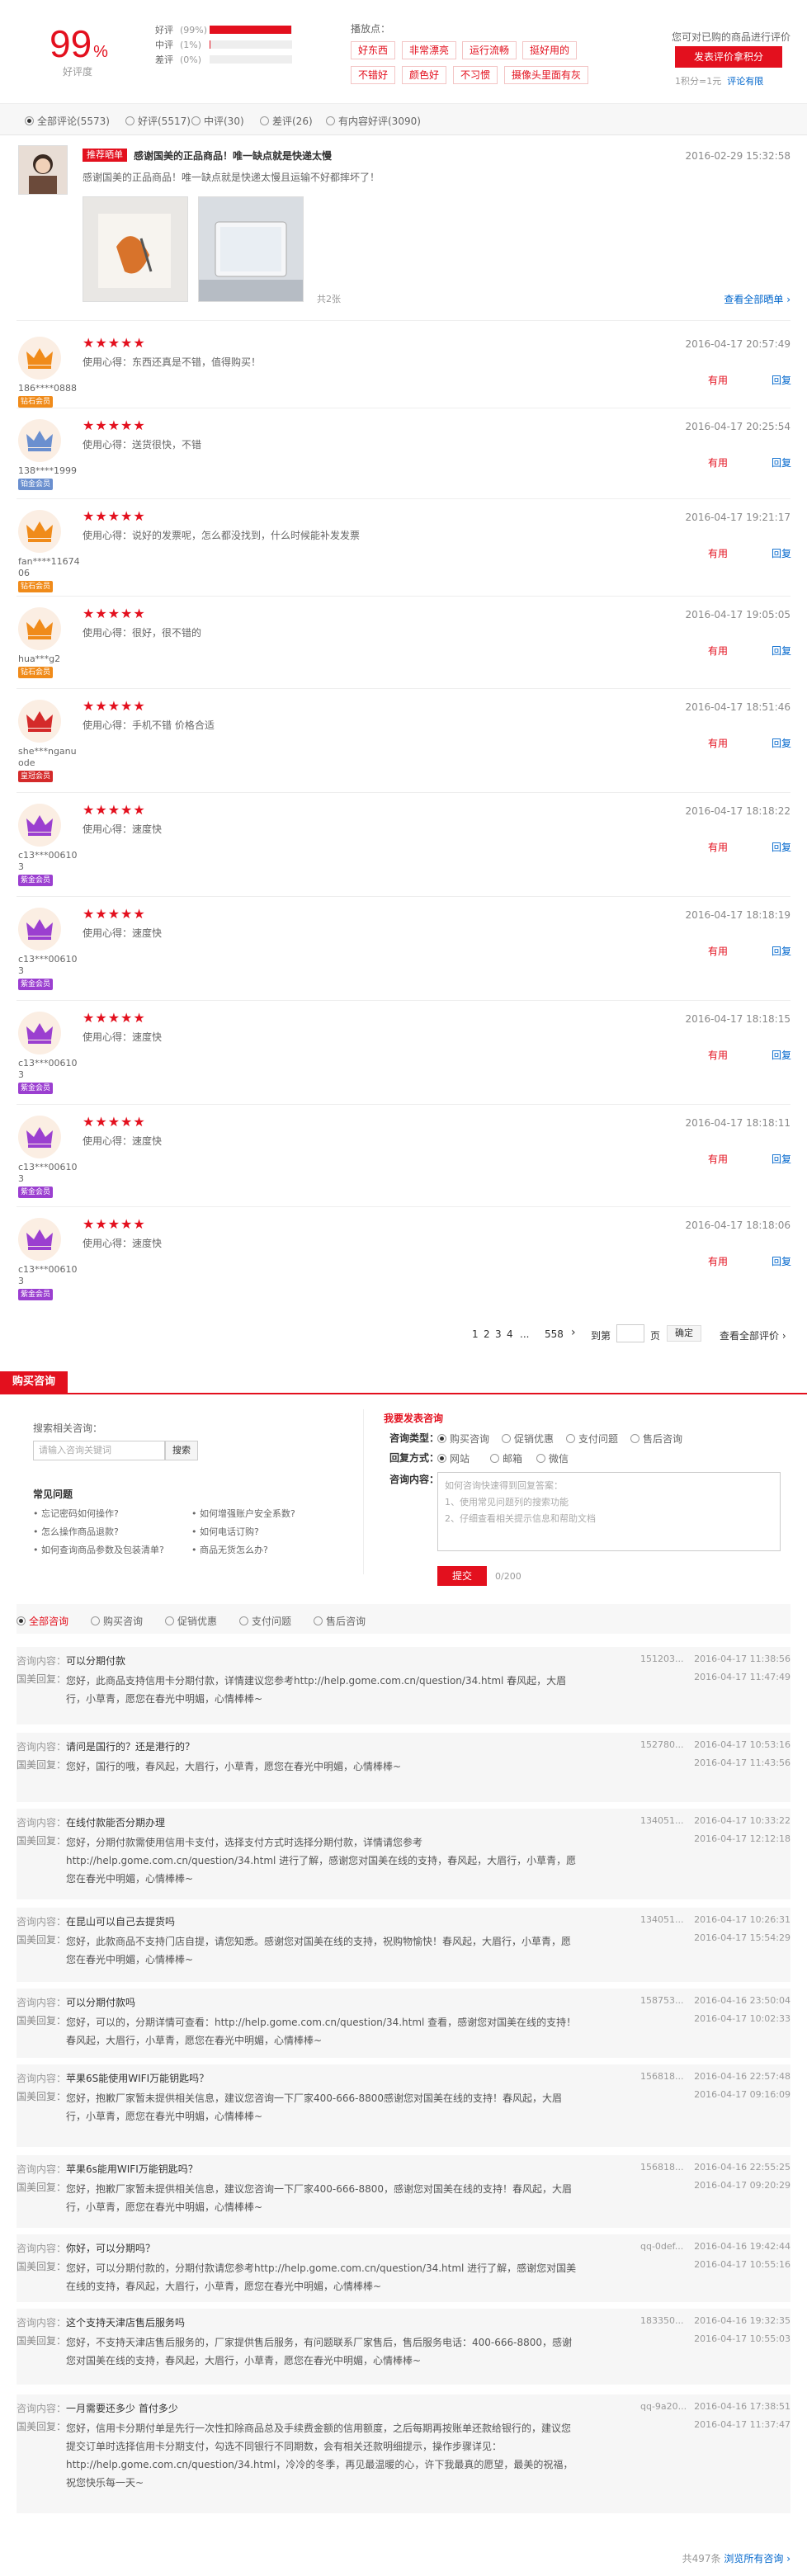 Image resolution: width=807 pixels, height=2576 pixels. I want to click on tag-chip: 挺好用的, so click(550, 50).